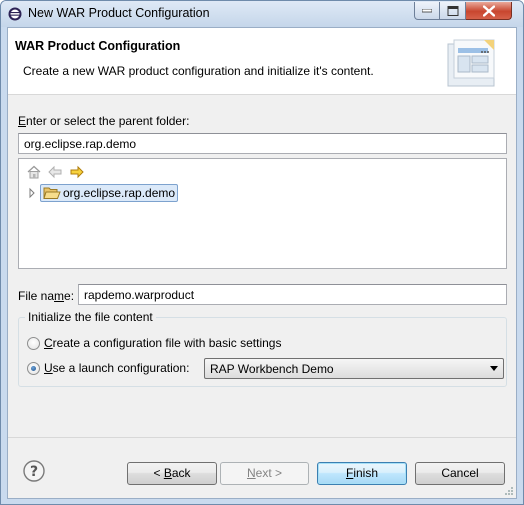 The height and width of the screenshot is (505, 524). I want to click on file-name-label: File name:, so click(46, 296).